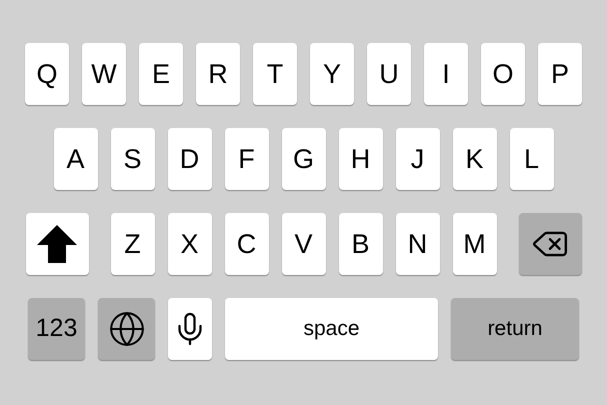 This screenshot has height=405, width=607. I want to click on letter-key: T, so click(275, 74).